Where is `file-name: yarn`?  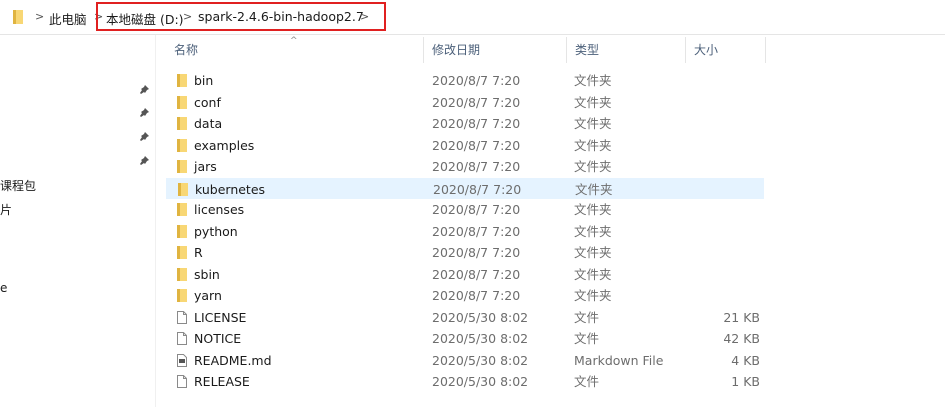
file-name: yarn is located at coordinates (208, 295).